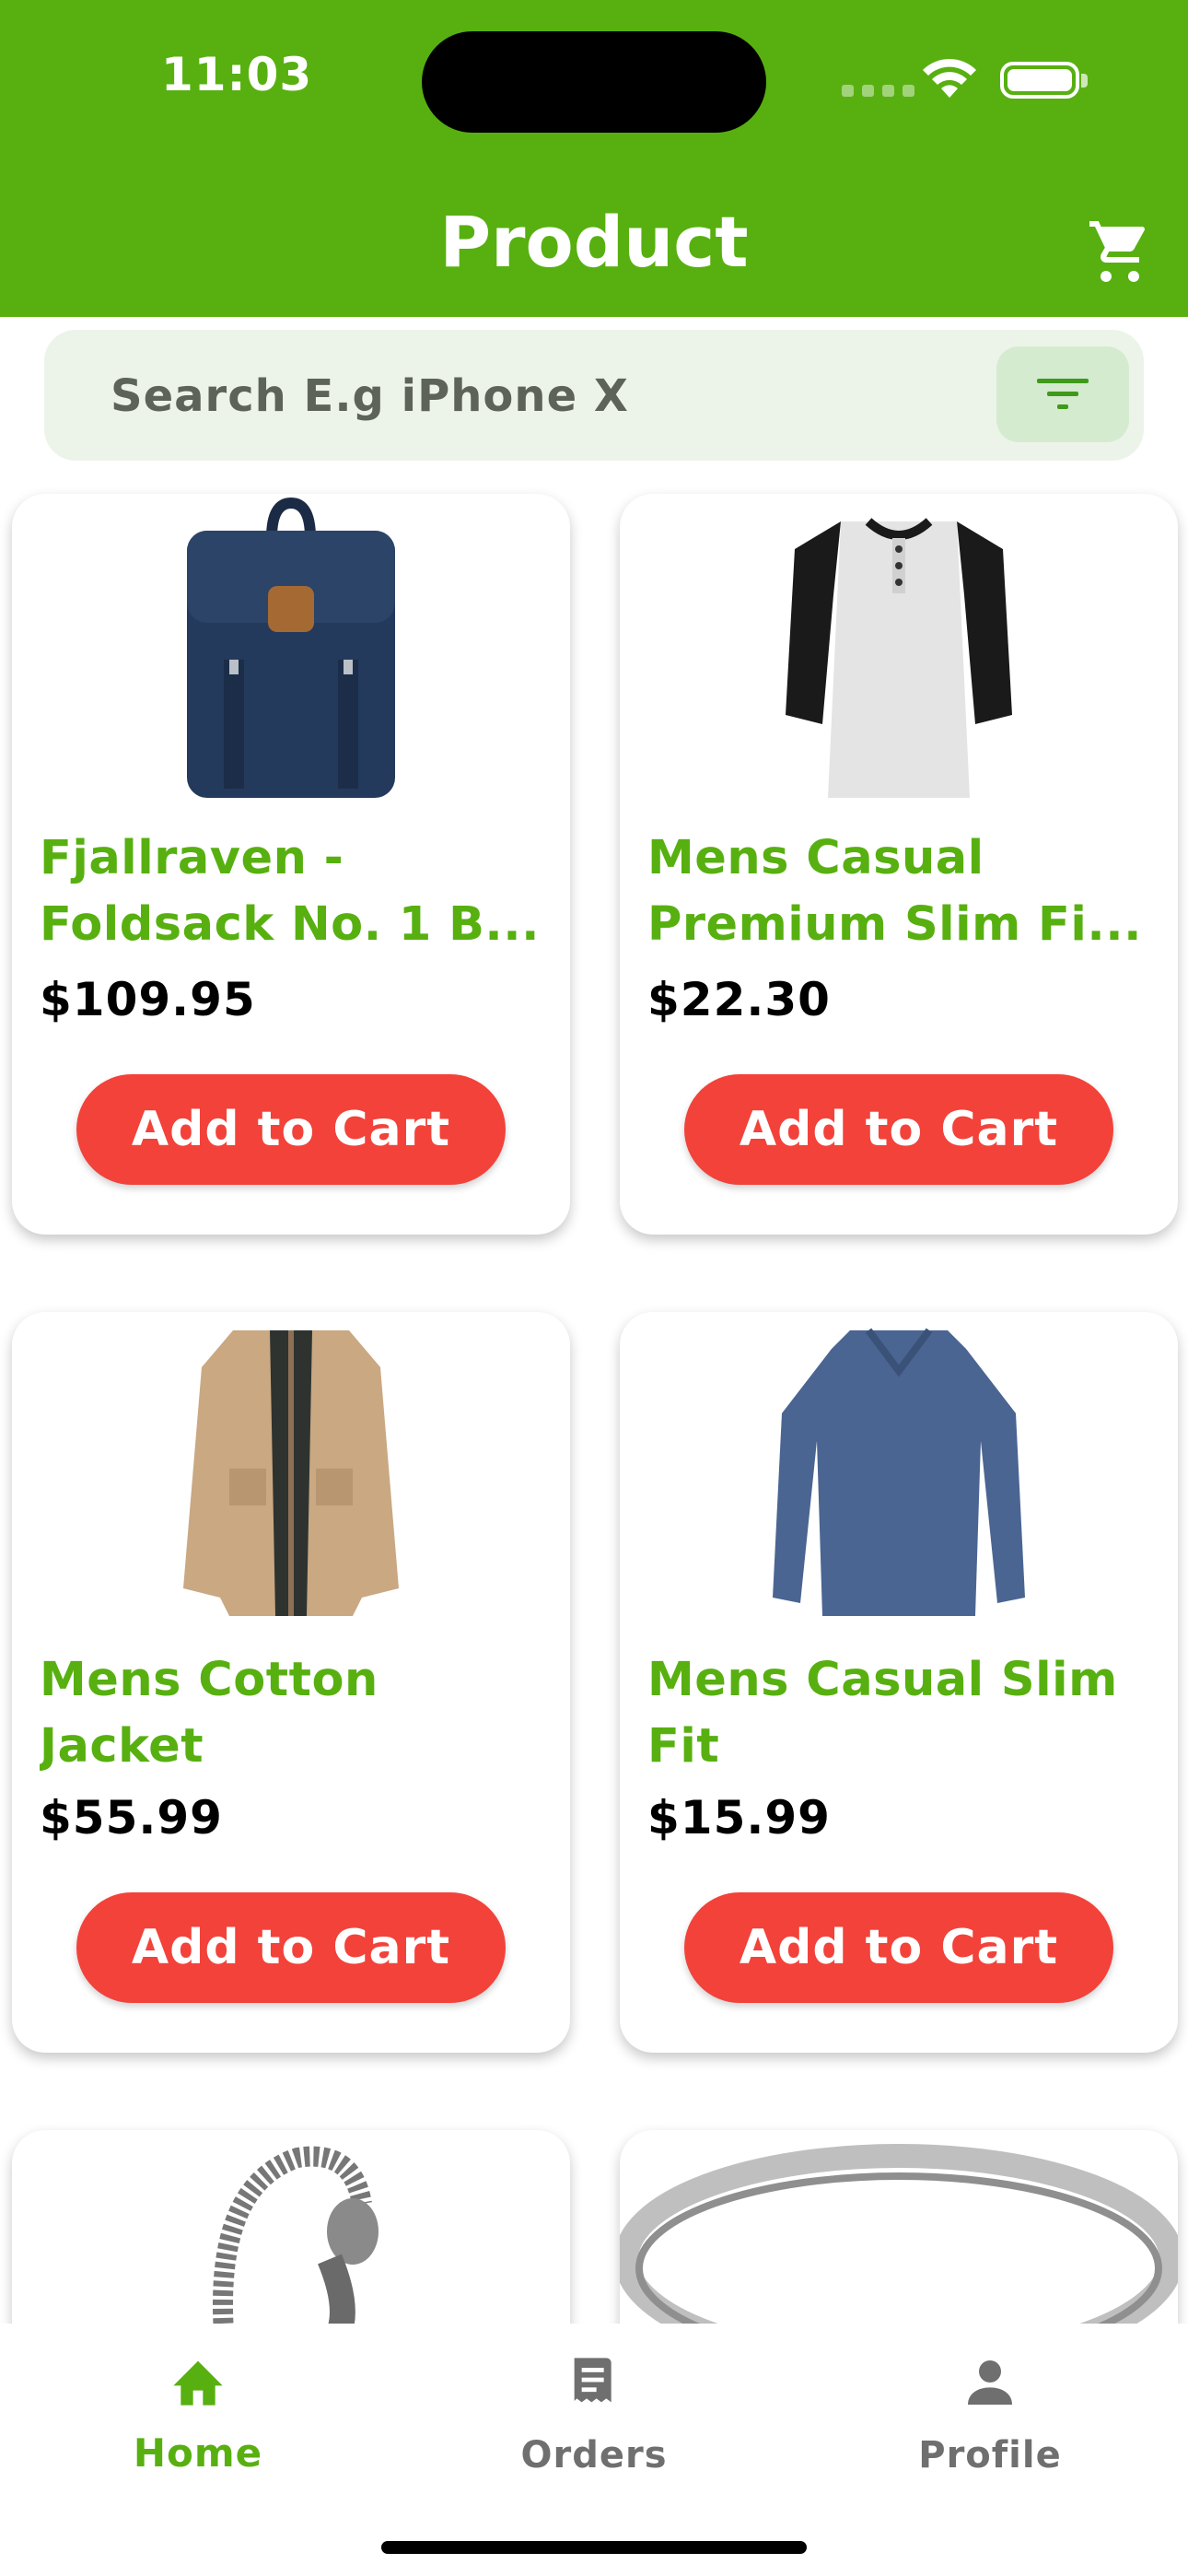 This screenshot has width=1188, height=2576. What do you see at coordinates (1120, 251) in the screenshot?
I see `cart-icon` at bounding box center [1120, 251].